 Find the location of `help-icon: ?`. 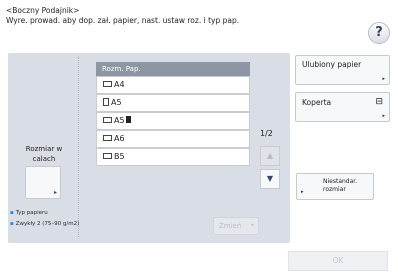

help-icon: ? is located at coordinates (379, 32).